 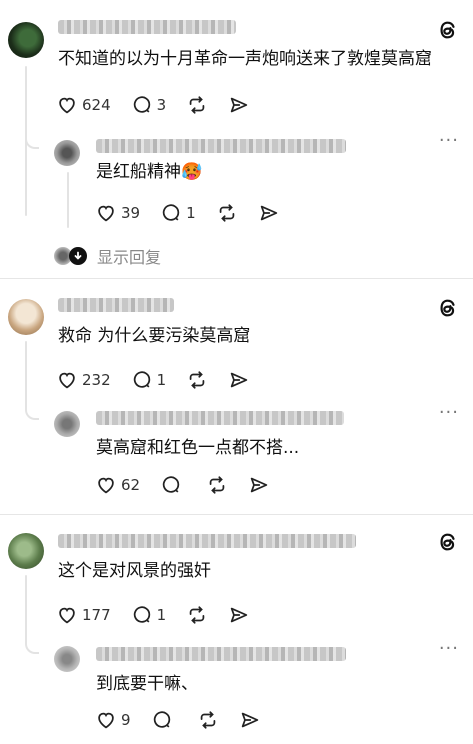 I want to click on reply-text: 到底要干嘛、, so click(x=147, y=684).